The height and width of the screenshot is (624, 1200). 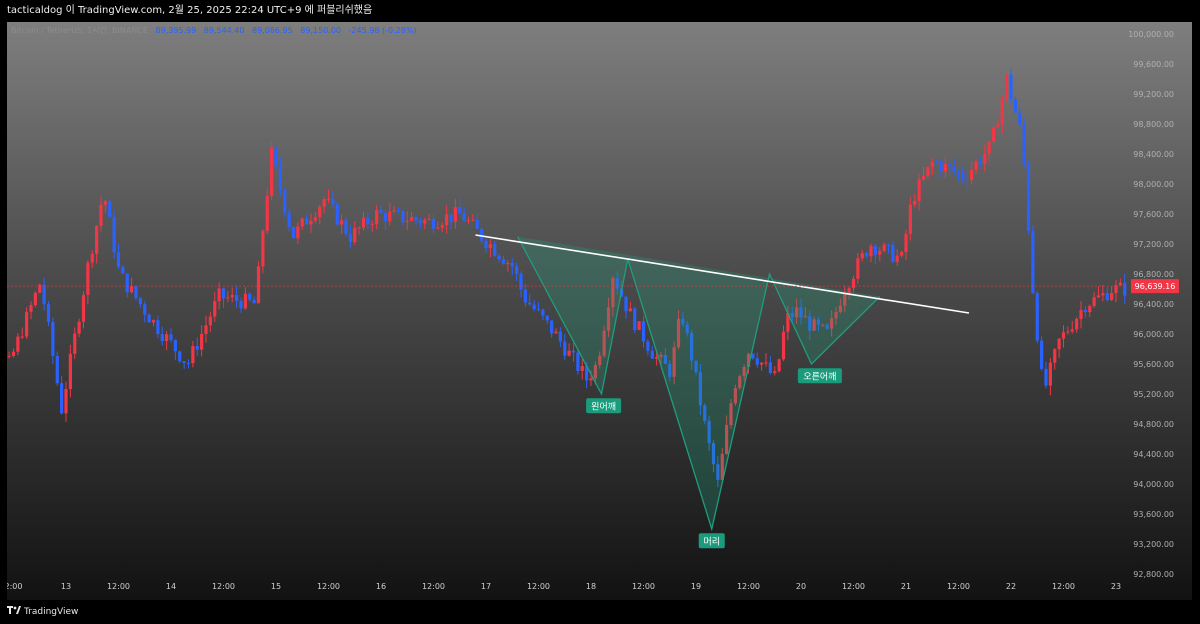 I want to click on y-tick-label: 99,600.00, so click(x=1153, y=64).